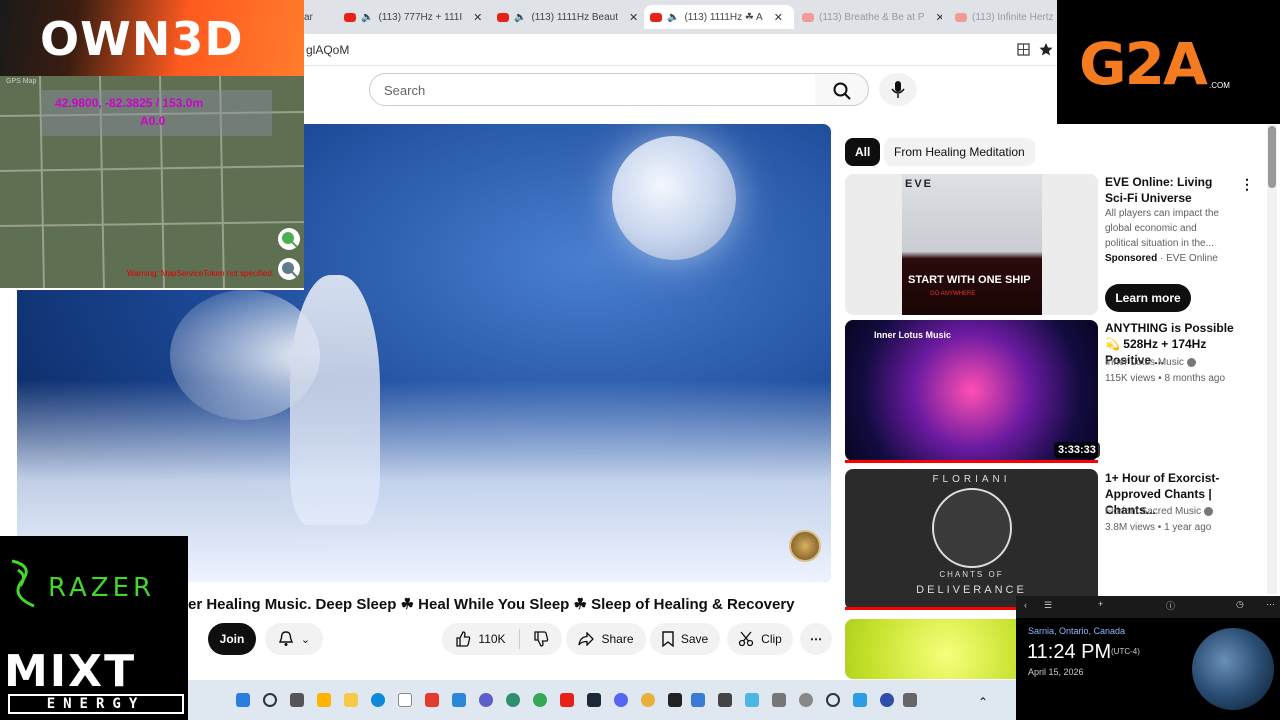  Describe the element at coordinates (1025, 605) in the screenshot. I see `back-icon: ‹` at that location.